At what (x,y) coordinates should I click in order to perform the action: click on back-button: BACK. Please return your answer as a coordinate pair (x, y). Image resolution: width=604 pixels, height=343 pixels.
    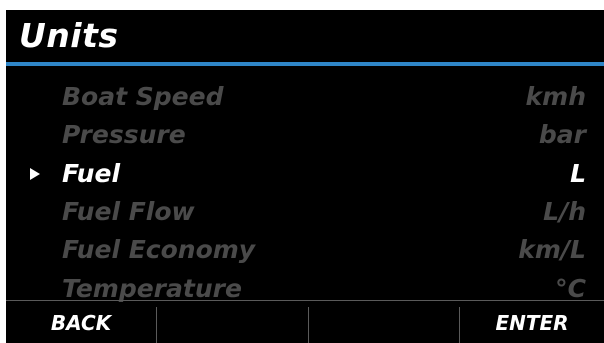
    Looking at the image, I should click on (81, 322).